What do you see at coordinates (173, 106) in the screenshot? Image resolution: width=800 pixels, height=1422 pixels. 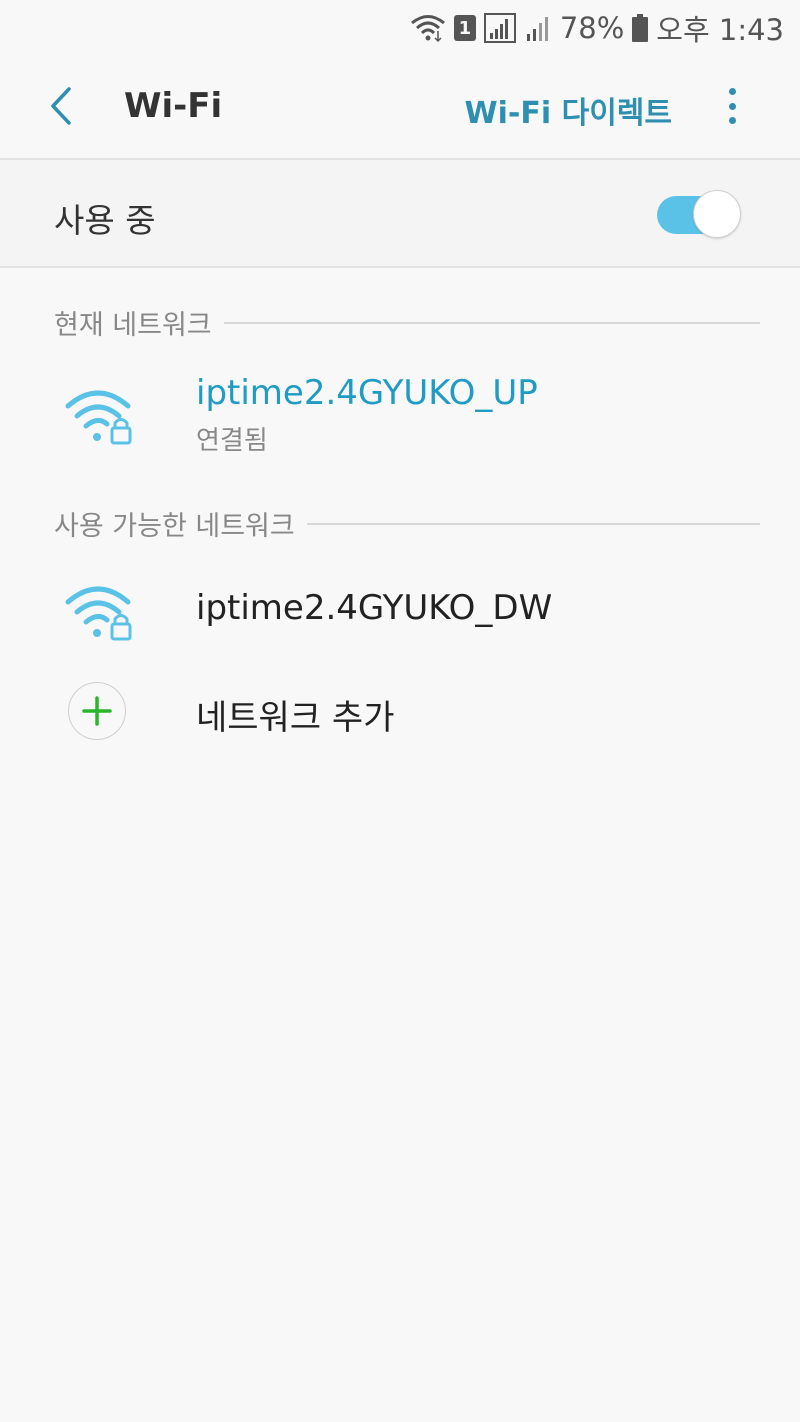 I see `page-title: Wi-Fi` at bounding box center [173, 106].